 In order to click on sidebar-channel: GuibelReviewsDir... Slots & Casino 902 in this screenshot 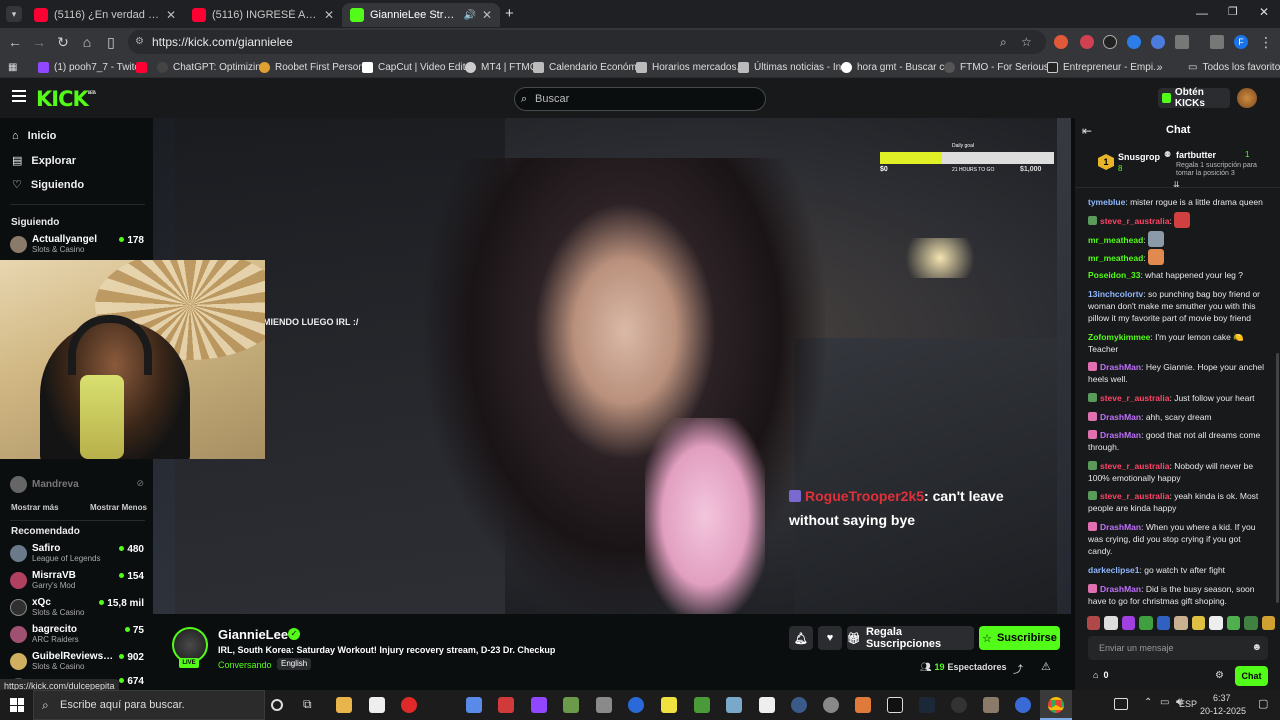, I will do `click(77, 662)`.